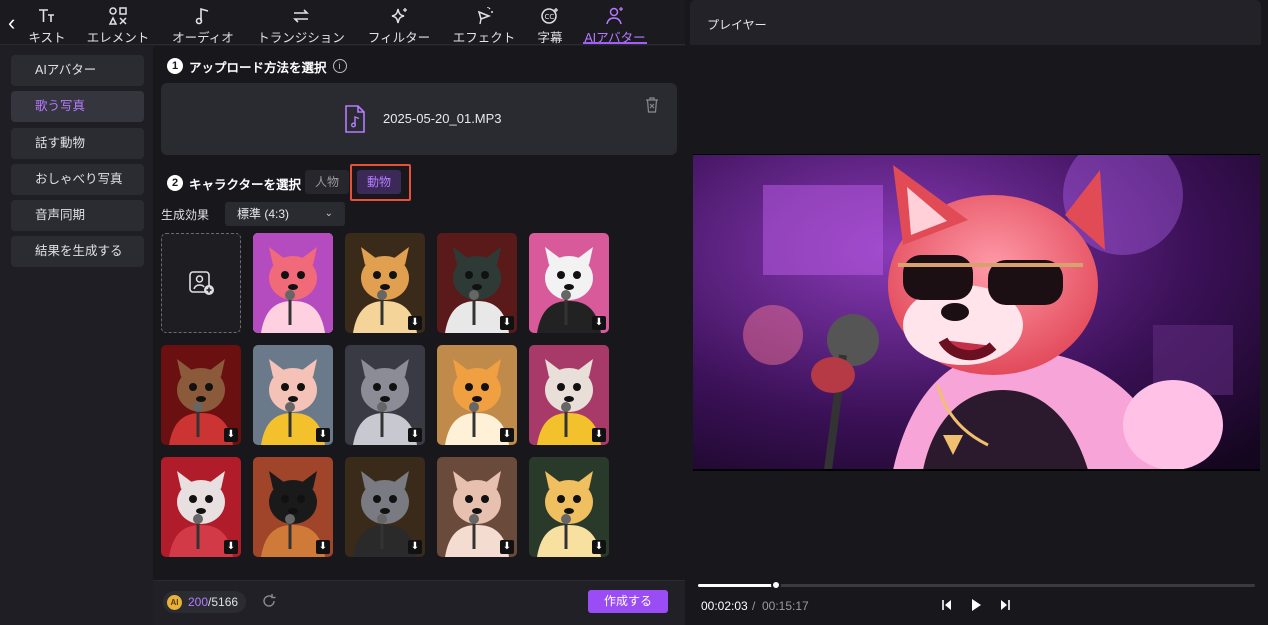 The image size is (1268, 625). What do you see at coordinates (175, 183) in the screenshot?
I see `step-number: 2` at bounding box center [175, 183].